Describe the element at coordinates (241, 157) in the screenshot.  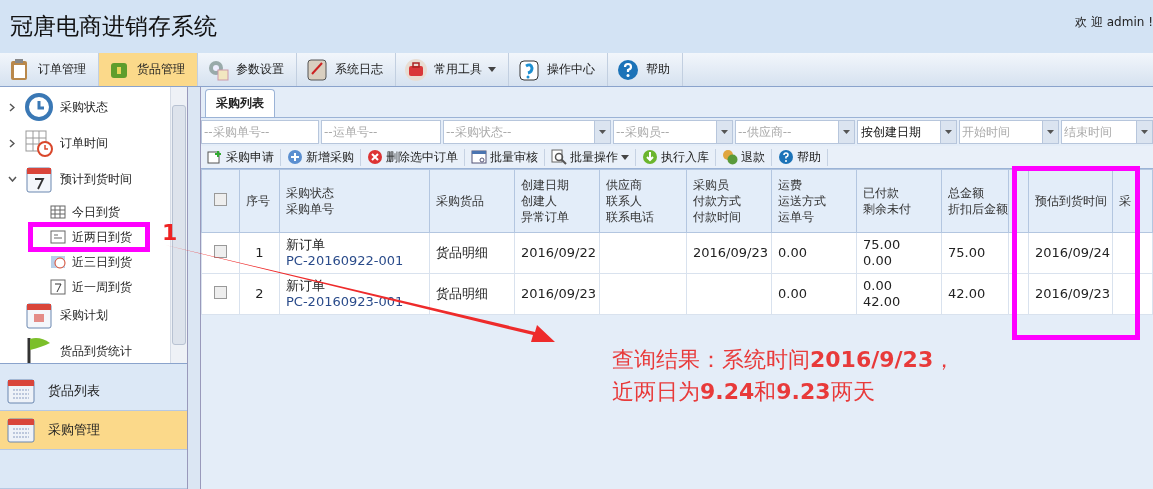
I see `toolbar-button: 采购申请` at that location.